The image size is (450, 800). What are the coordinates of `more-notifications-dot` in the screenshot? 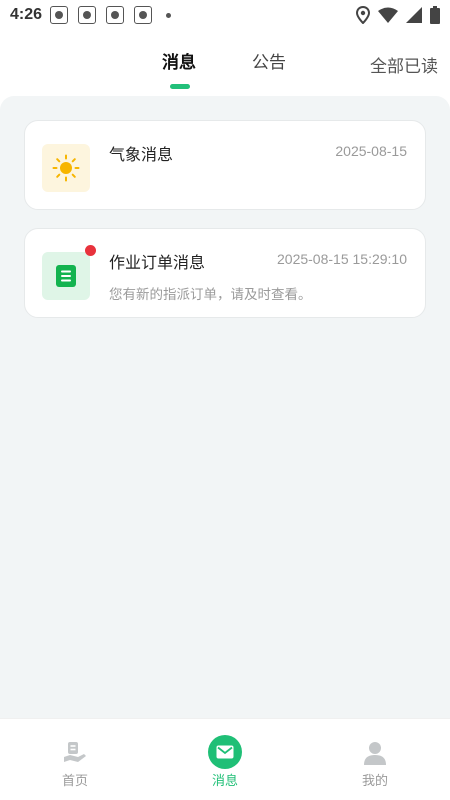 It's located at (169, 15).